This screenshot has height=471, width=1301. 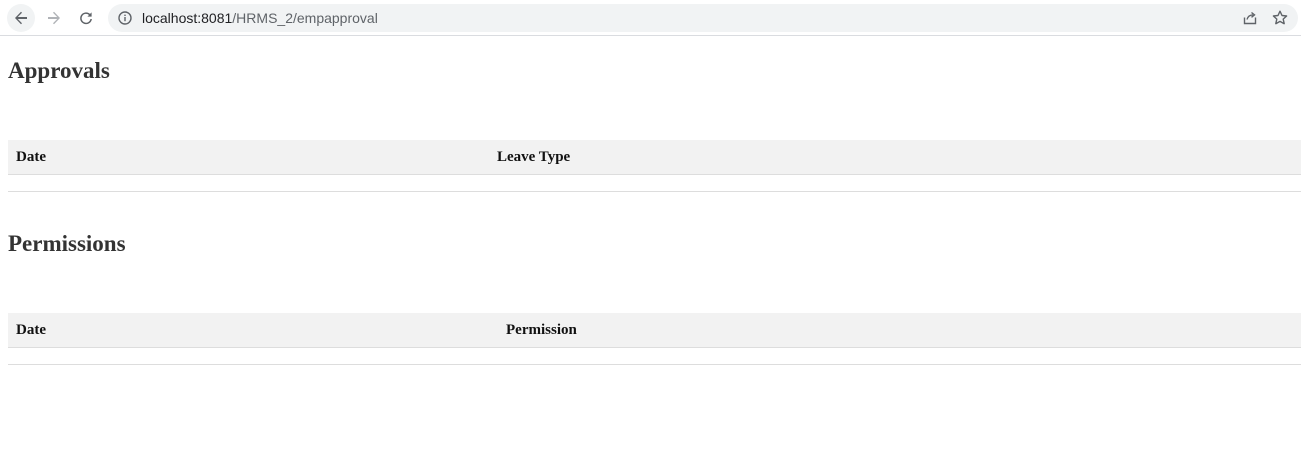 I want to click on url-text: localhost:8081/HRMS_2/empapproval, so click(x=260, y=18).